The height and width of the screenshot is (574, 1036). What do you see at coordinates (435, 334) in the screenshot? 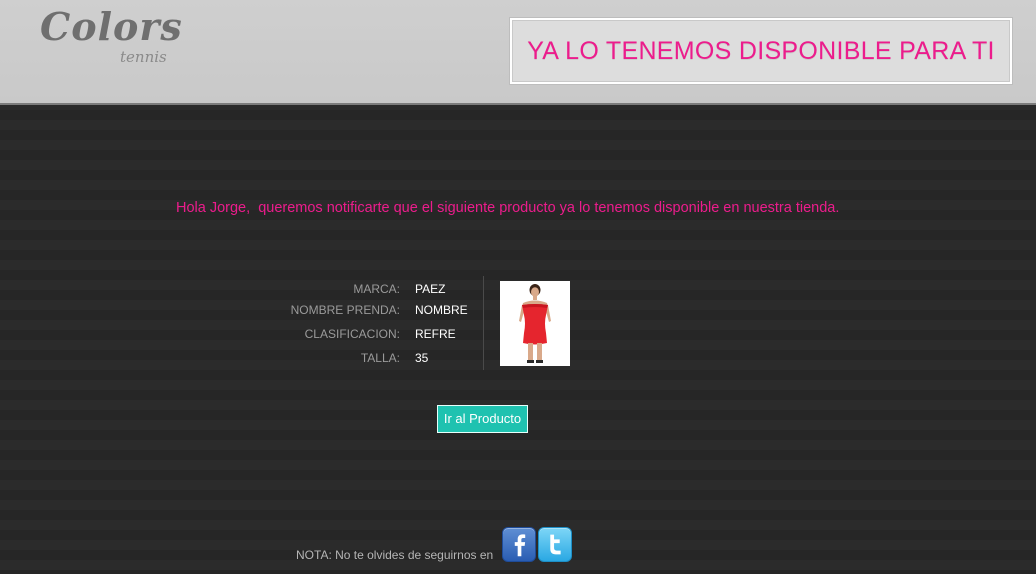
I see `detail-value-clasificacion: REFRE` at bounding box center [435, 334].